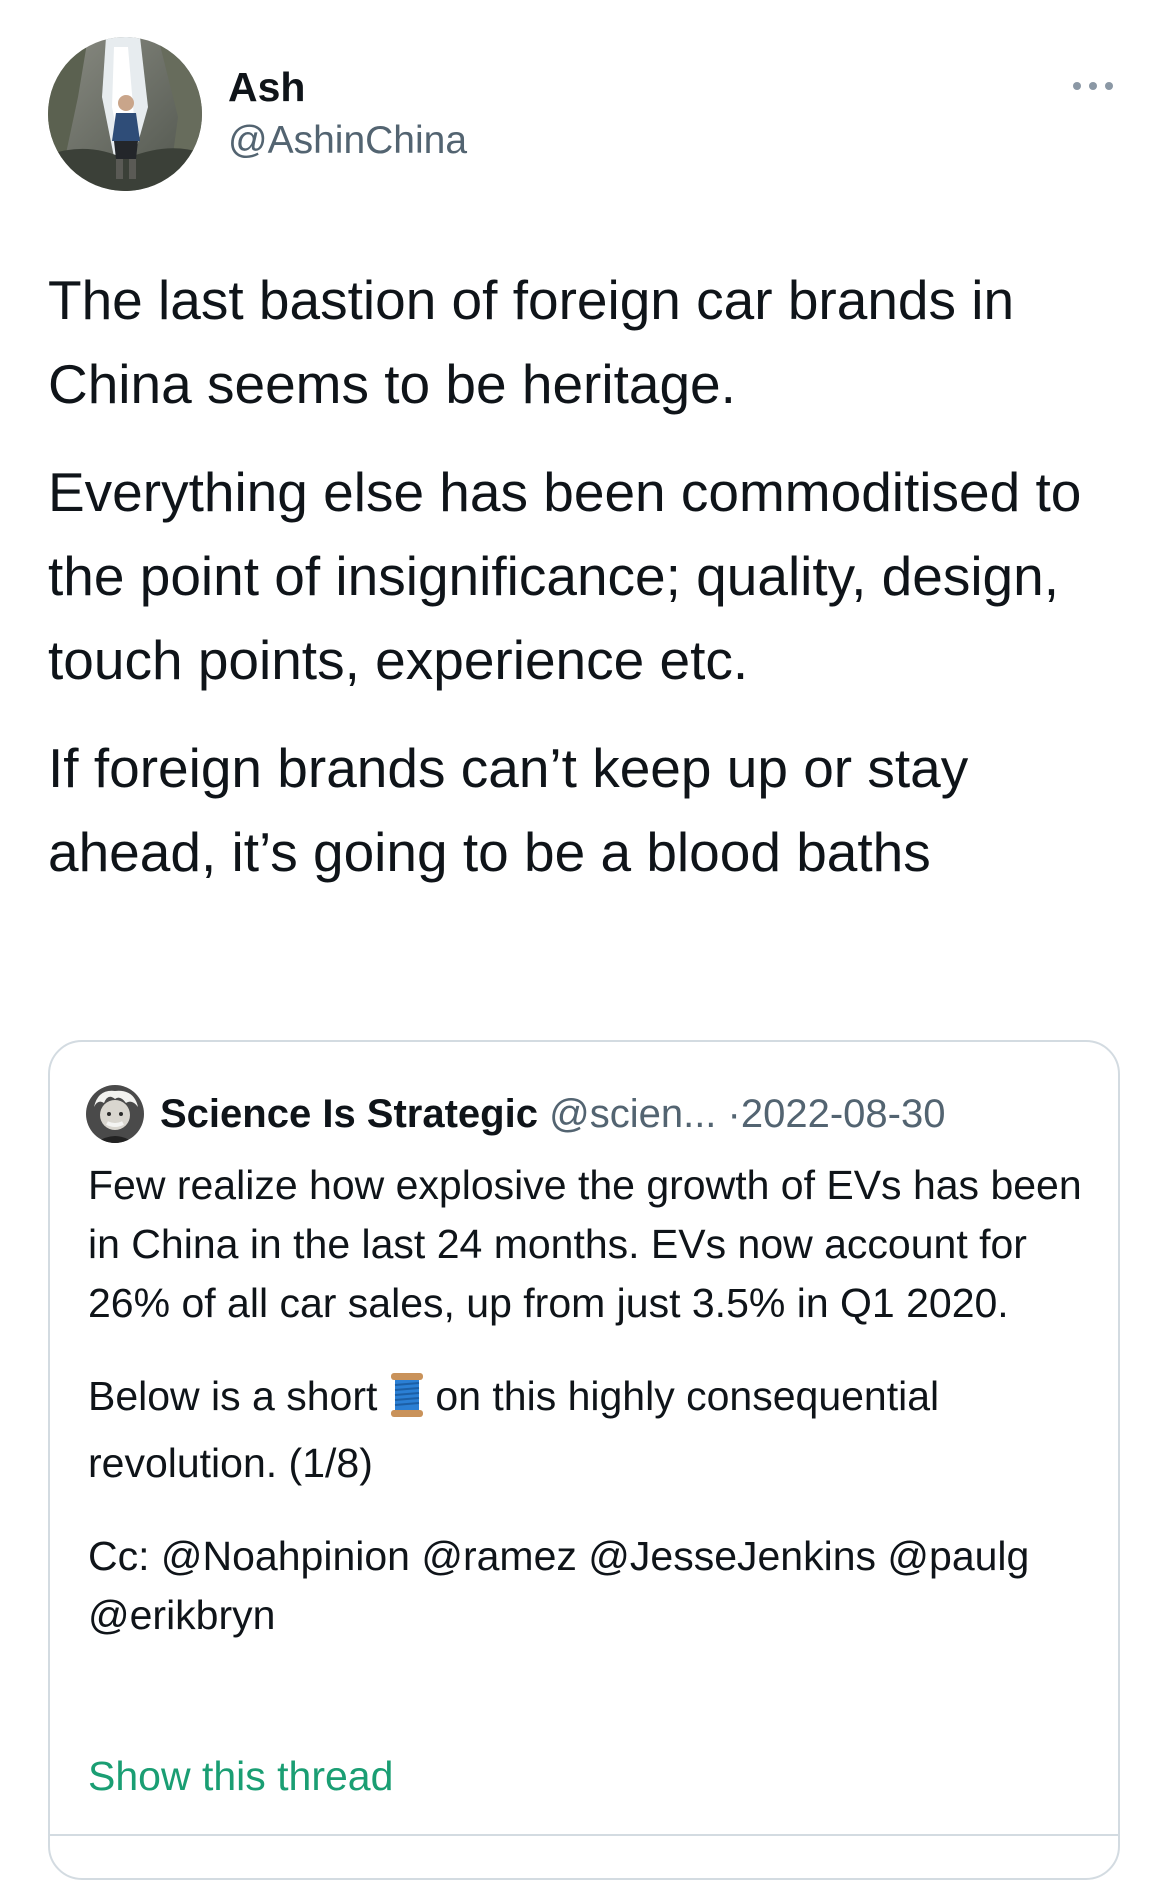  Describe the element at coordinates (266, 87) in the screenshot. I see `author-name: Ash` at that location.